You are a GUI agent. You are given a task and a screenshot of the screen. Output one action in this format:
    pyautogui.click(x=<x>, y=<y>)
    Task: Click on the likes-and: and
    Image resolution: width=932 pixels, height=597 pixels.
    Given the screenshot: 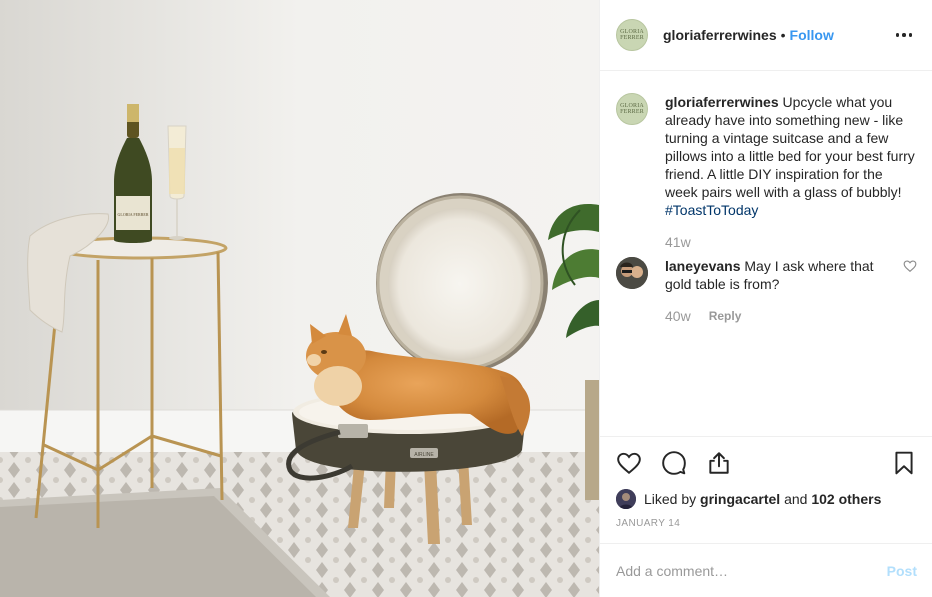 What is the action you would take?
    pyautogui.click(x=796, y=499)
    